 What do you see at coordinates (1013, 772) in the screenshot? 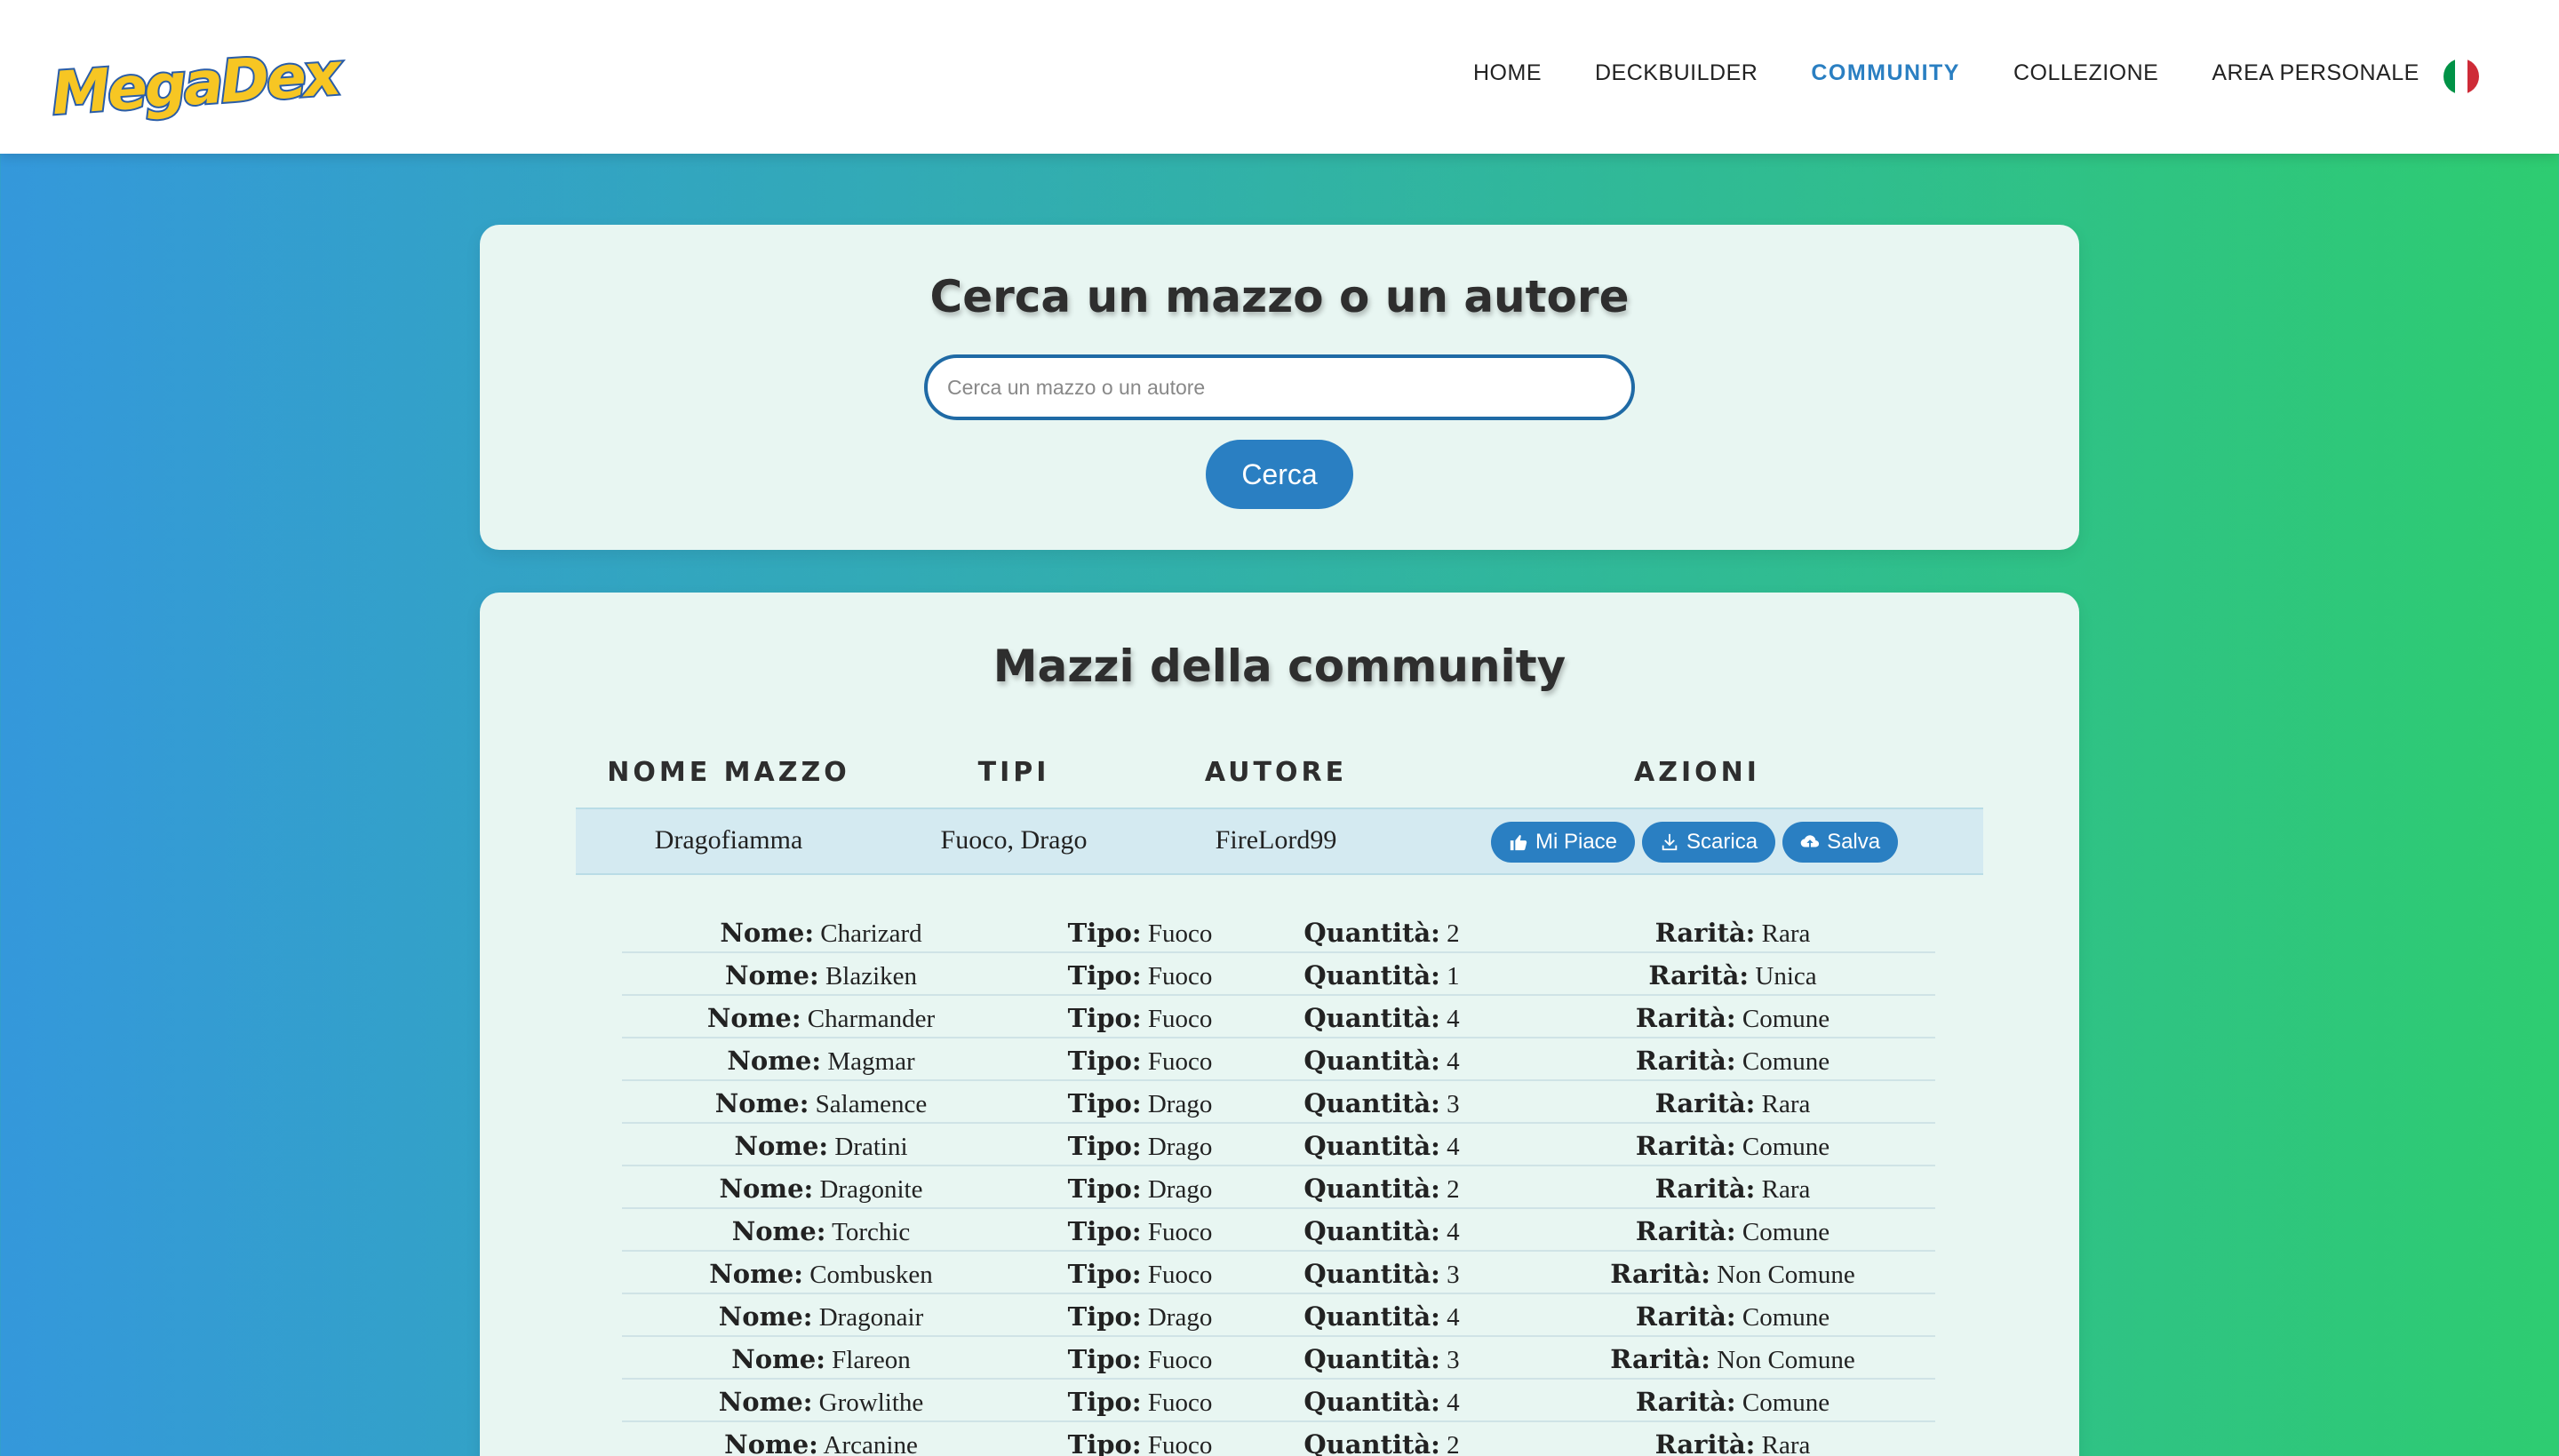
I see `column-header-types: TIPI` at bounding box center [1013, 772].